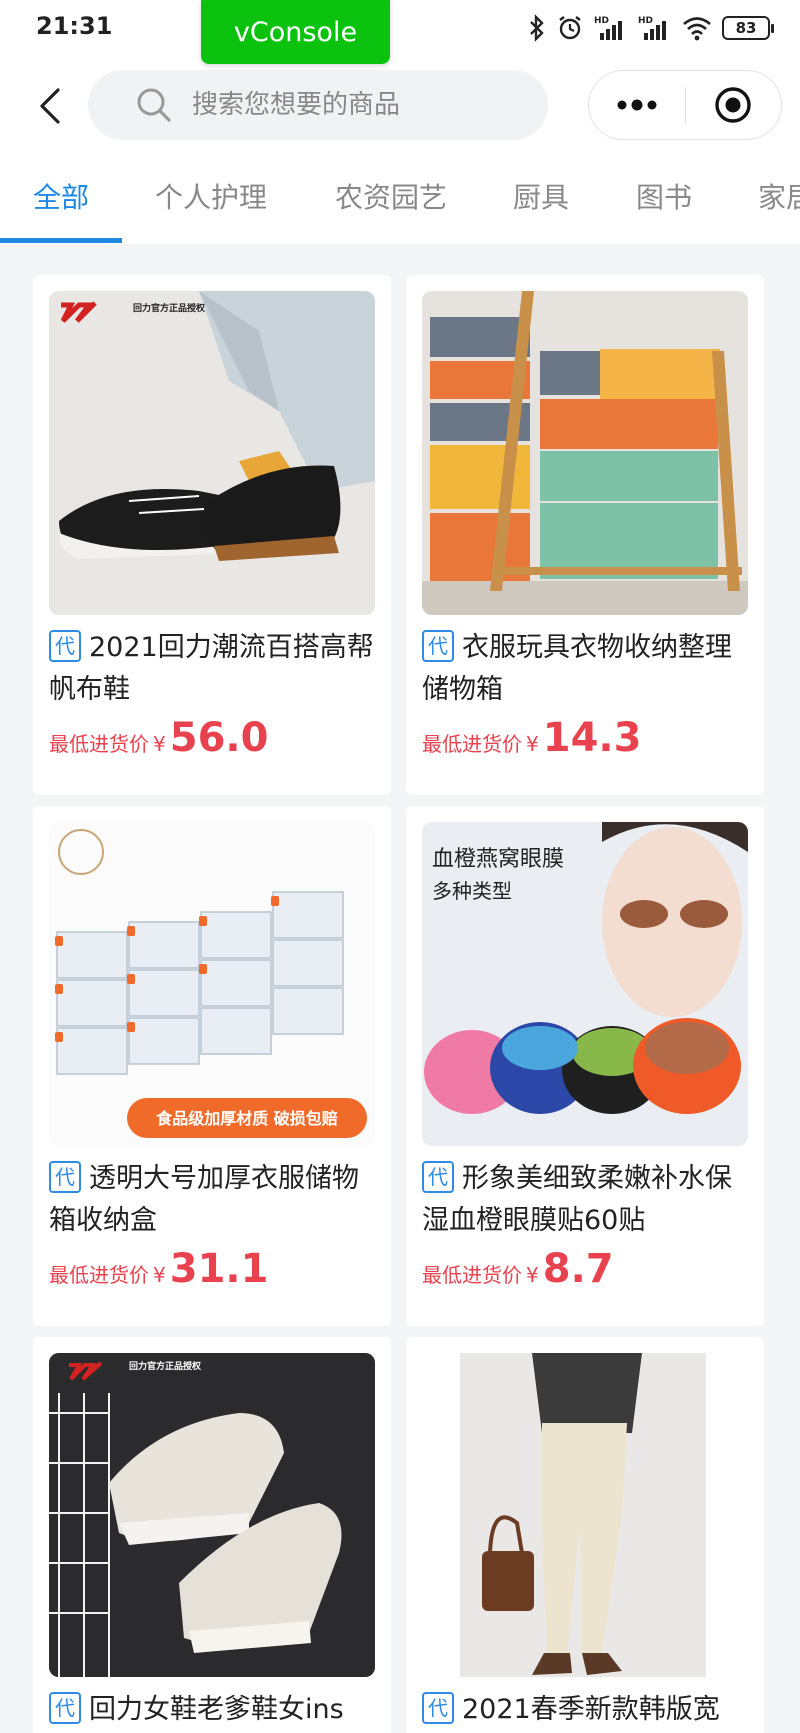 Image resolution: width=800 pixels, height=1733 pixels. Describe the element at coordinates (592, 738) in the screenshot. I see `price-value: 14.3` at that location.